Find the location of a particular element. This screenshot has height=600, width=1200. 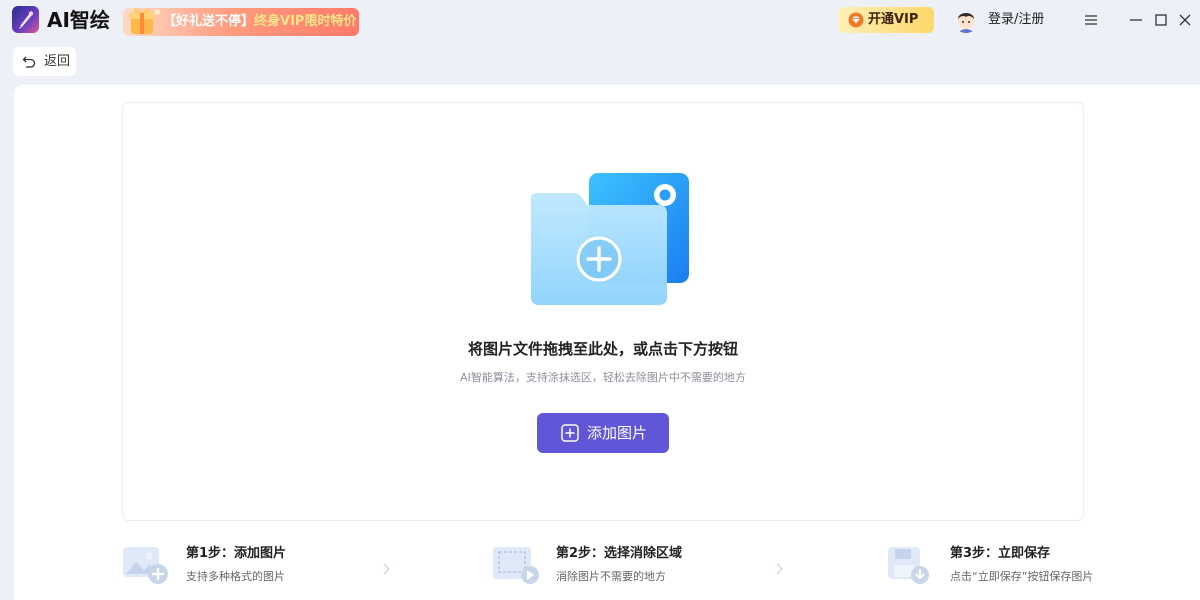

ai-draw-logo-icon is located at coordinates (25, 19).